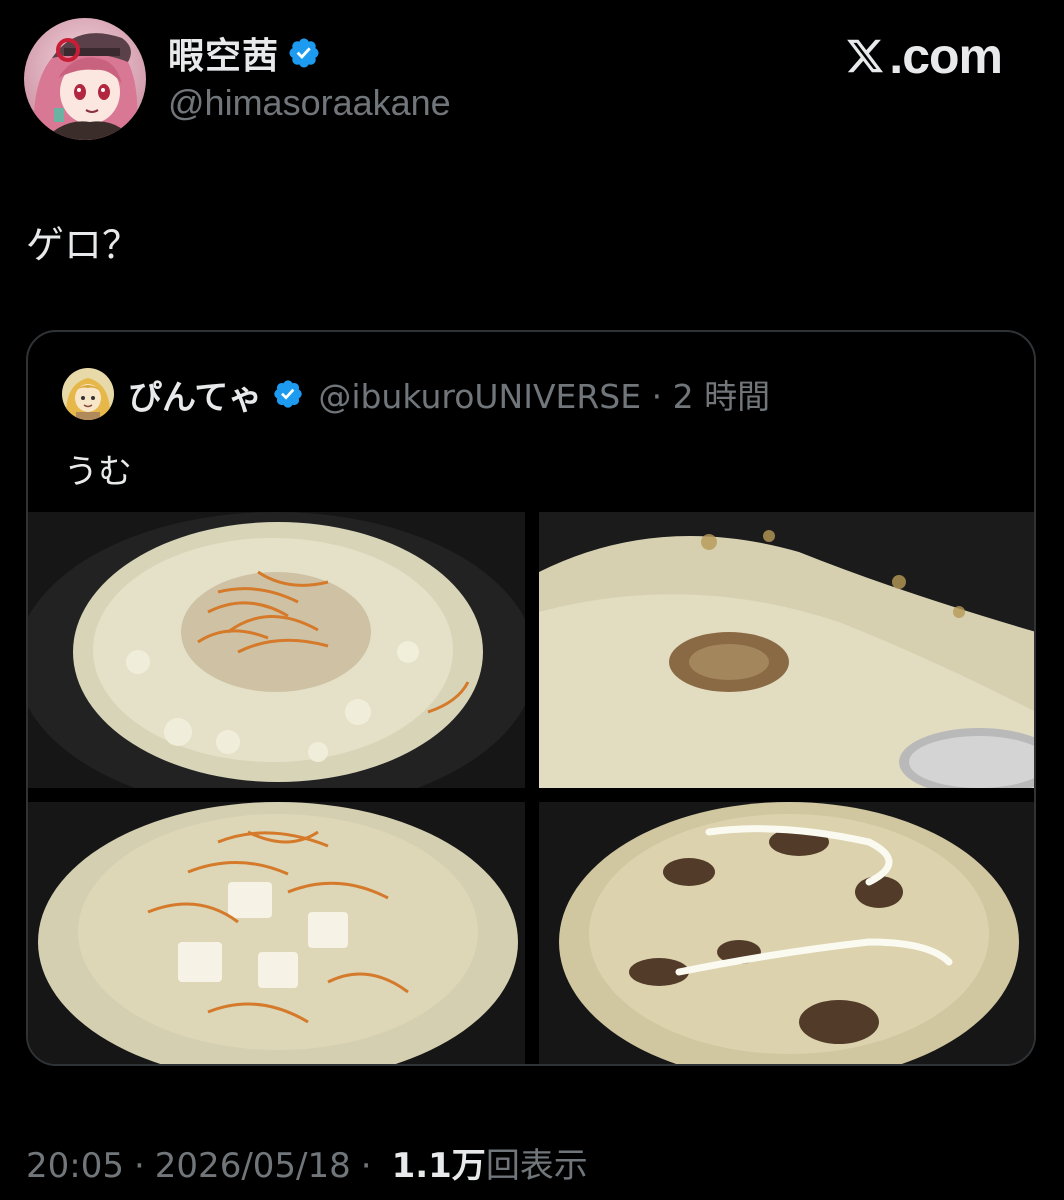  Describe the element at coordinates (88, 394) in the screenshot. I see `quoted-author-avatar` at that location.